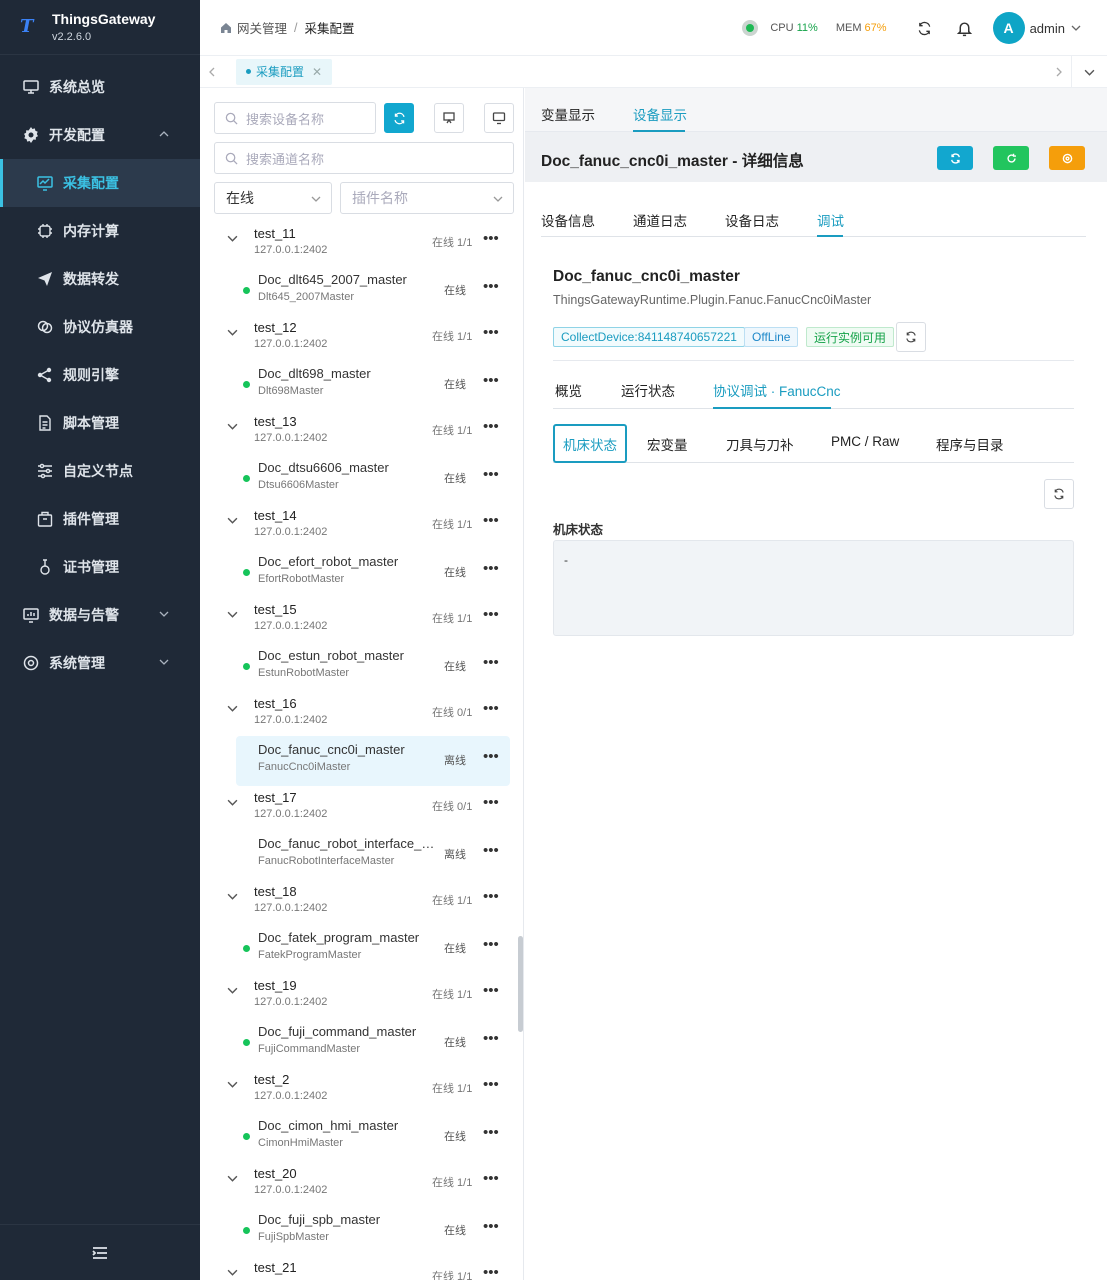 The width and height of the screenshot is (1107, 1280). Describe the element at coordinates (760, 444) in the screenshot. I see `tab-tool-offset: 刀具与刀补` at that location.